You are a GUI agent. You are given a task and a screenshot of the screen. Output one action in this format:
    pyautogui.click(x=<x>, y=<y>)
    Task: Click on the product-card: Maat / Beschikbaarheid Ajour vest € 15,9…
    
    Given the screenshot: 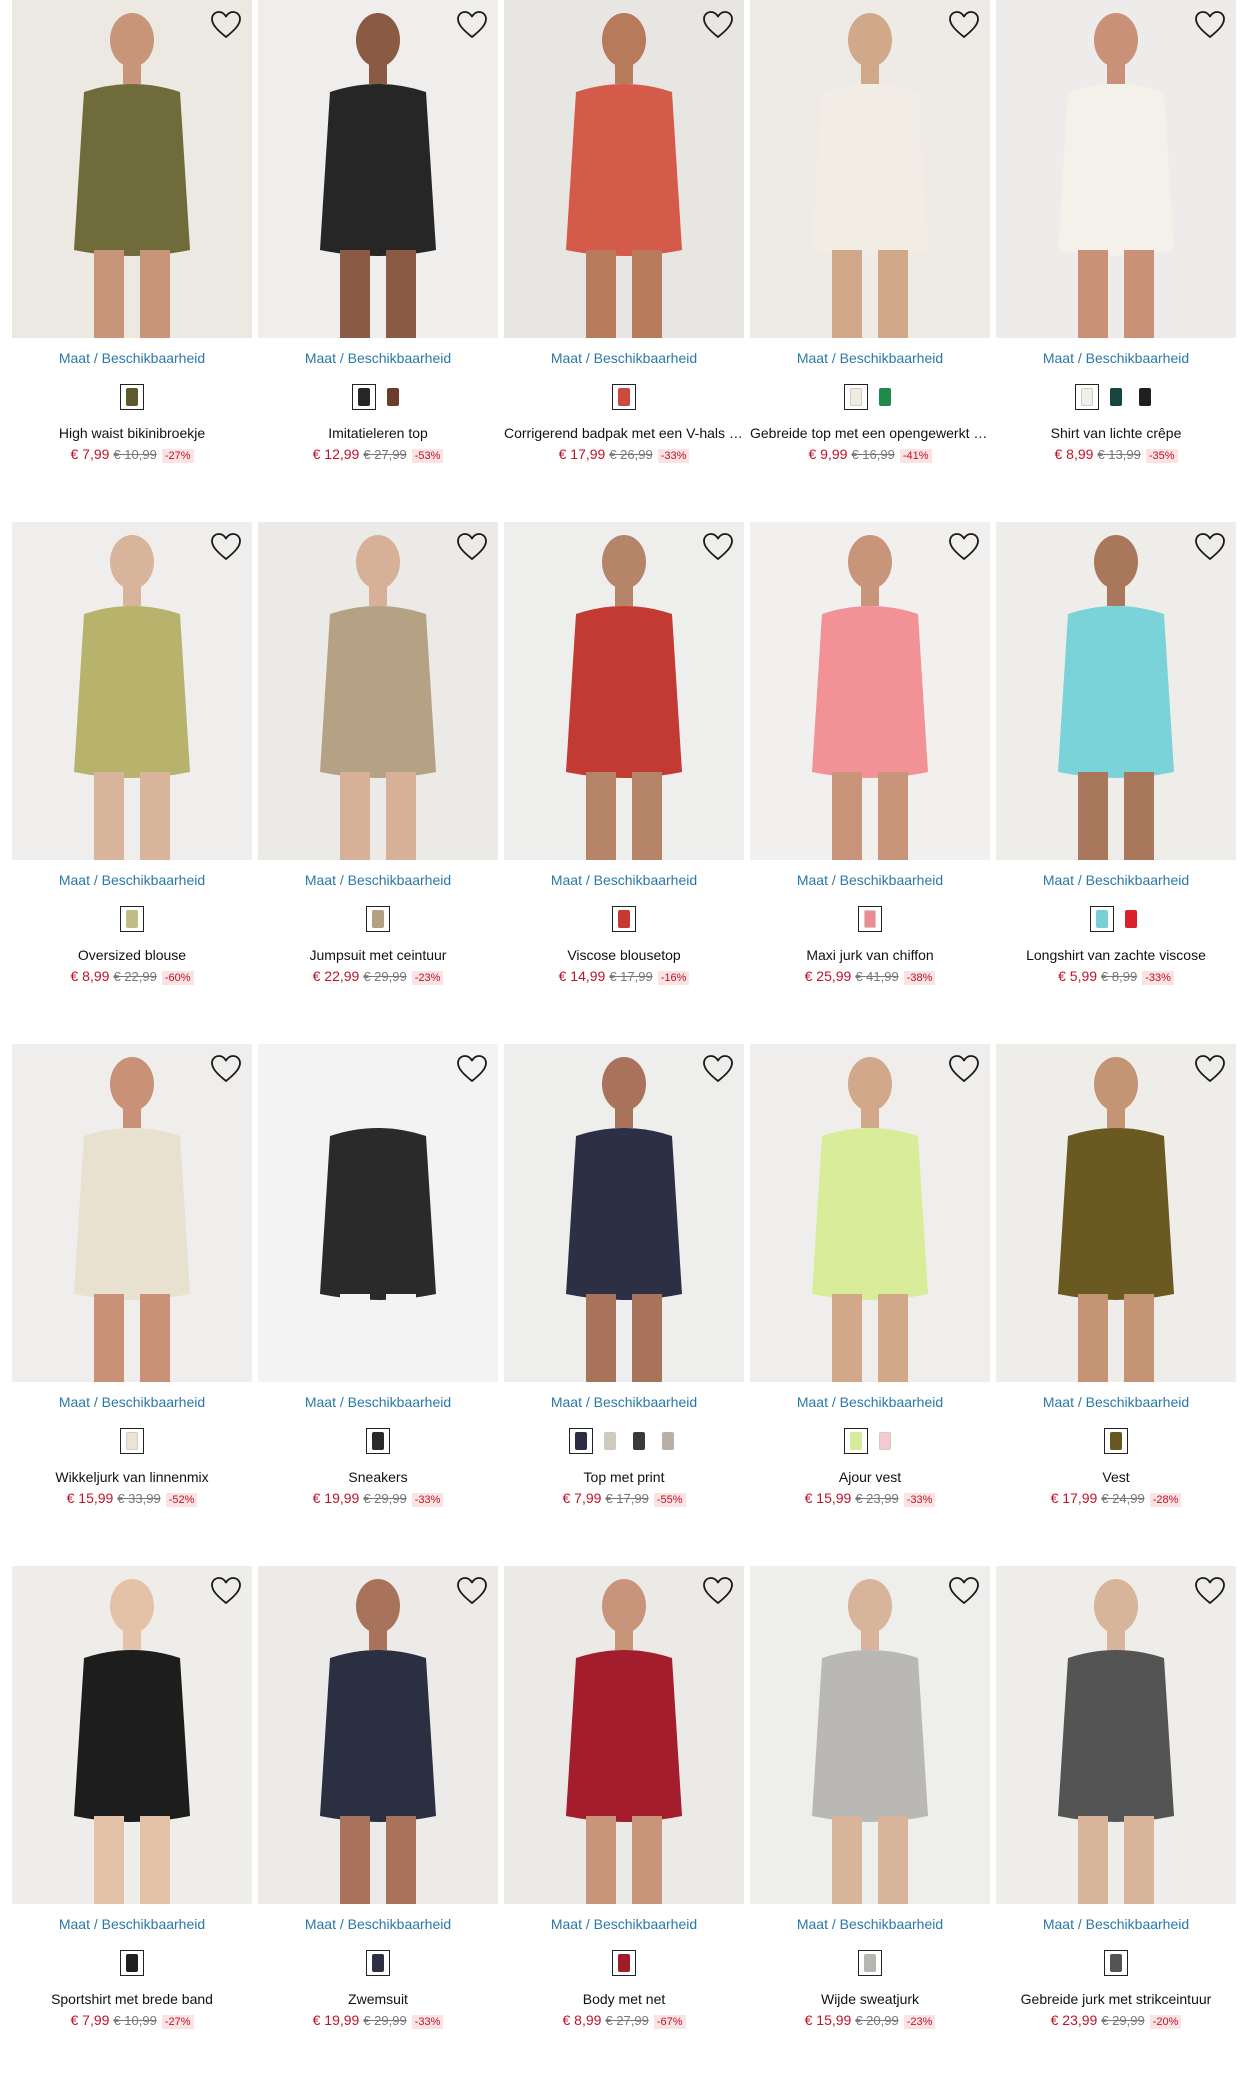 What is the action you would take?
    pyautogui.click(x=870, y=1289)
    